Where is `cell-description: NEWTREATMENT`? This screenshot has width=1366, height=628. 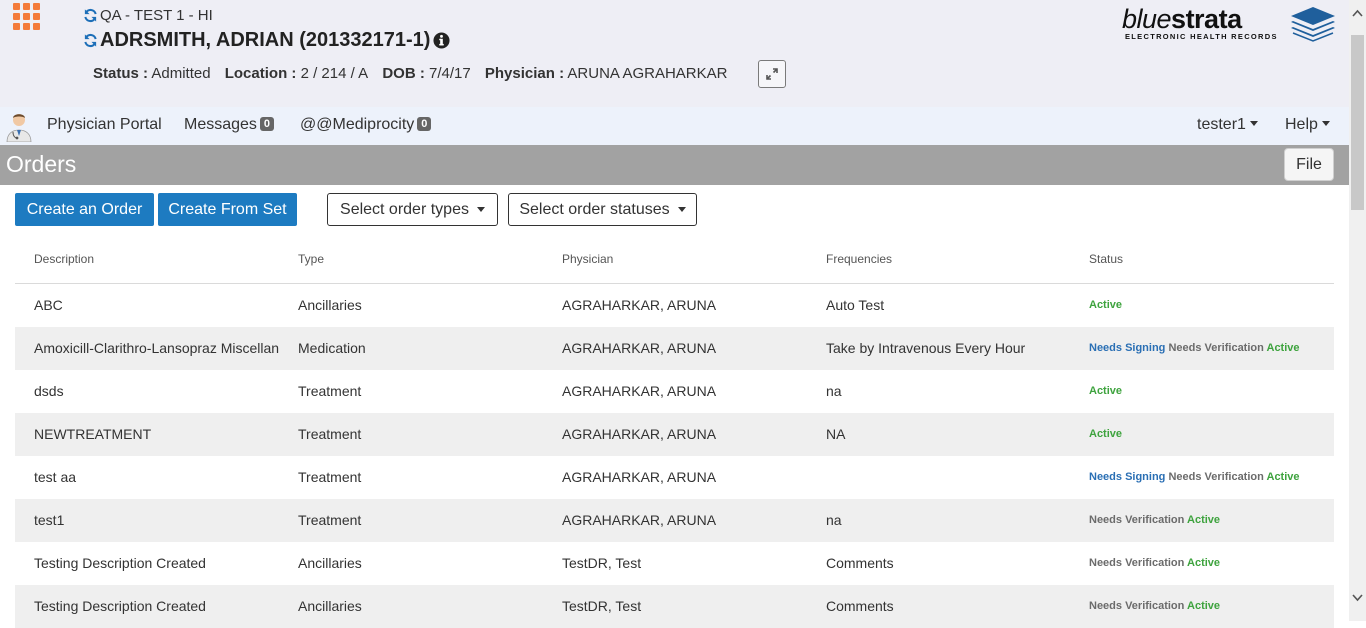 cell-description: NEWTREATMENT is located at coordinates (93, 434).